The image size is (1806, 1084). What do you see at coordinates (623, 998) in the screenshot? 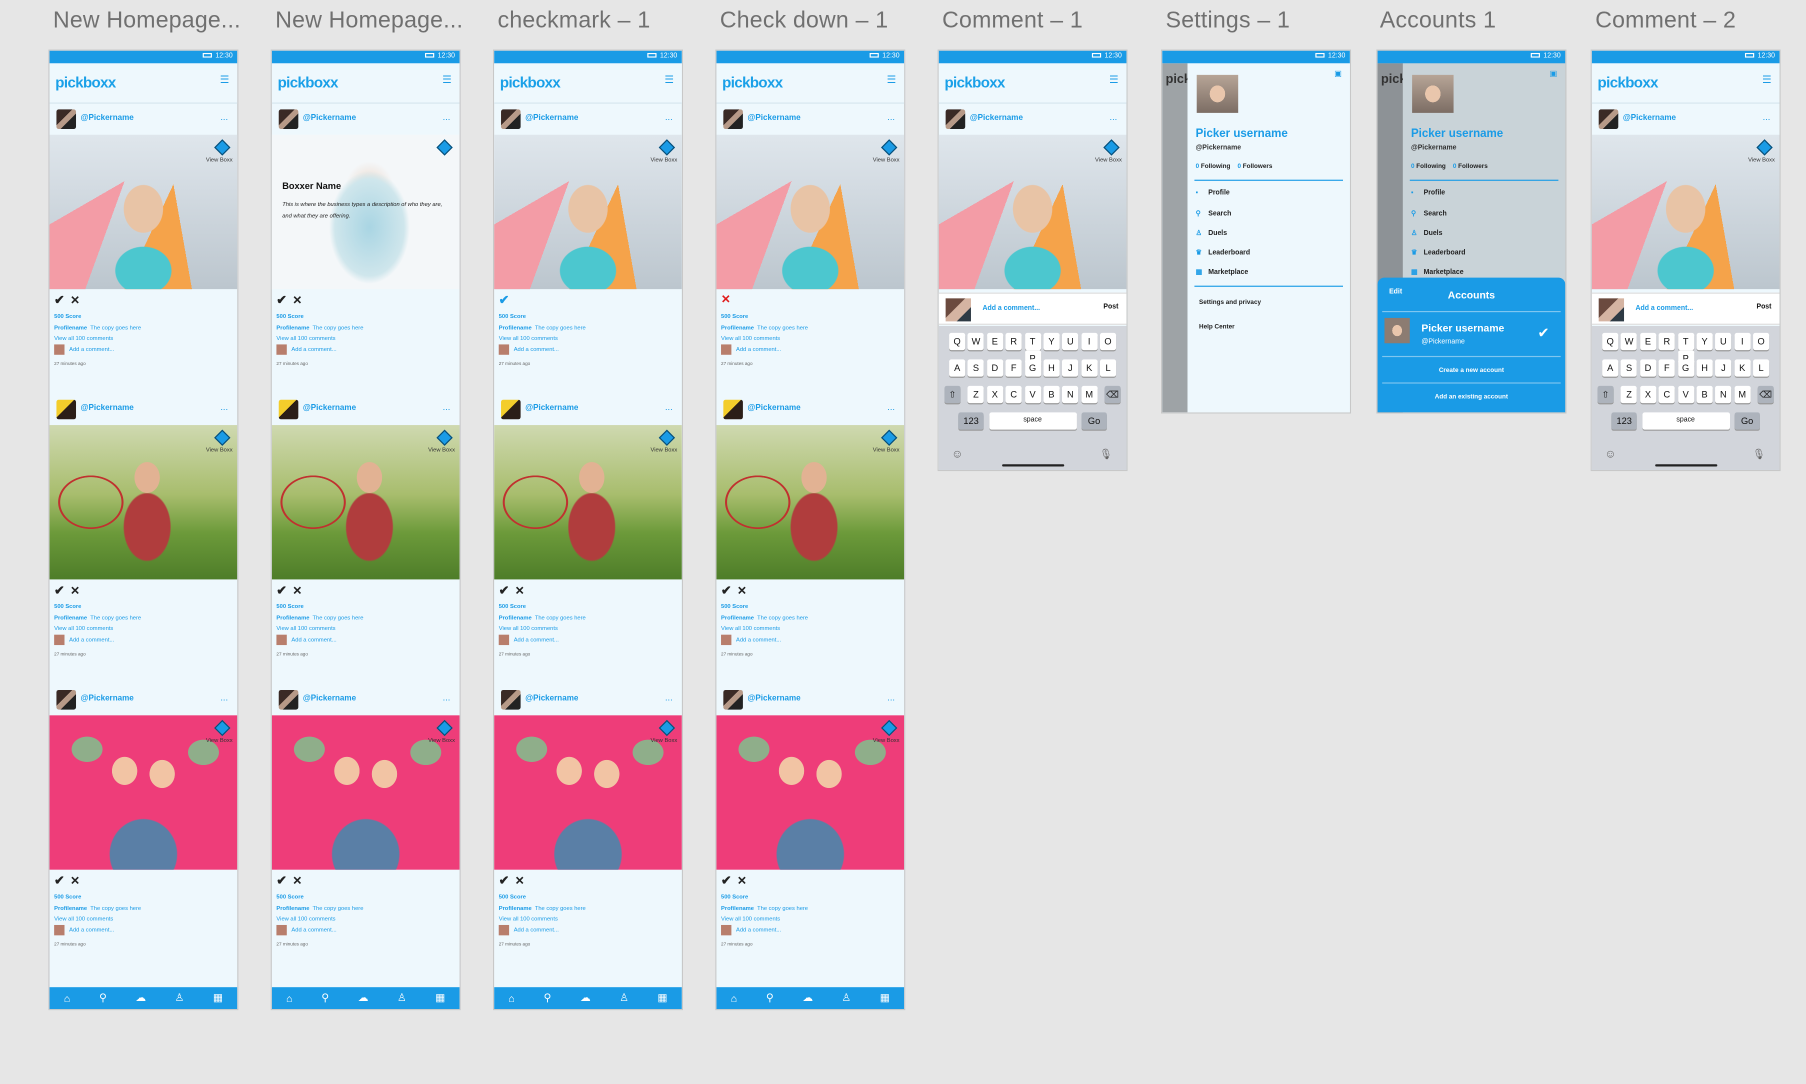
I see `duels-icon: ♙` at bounding box center [623, 998].